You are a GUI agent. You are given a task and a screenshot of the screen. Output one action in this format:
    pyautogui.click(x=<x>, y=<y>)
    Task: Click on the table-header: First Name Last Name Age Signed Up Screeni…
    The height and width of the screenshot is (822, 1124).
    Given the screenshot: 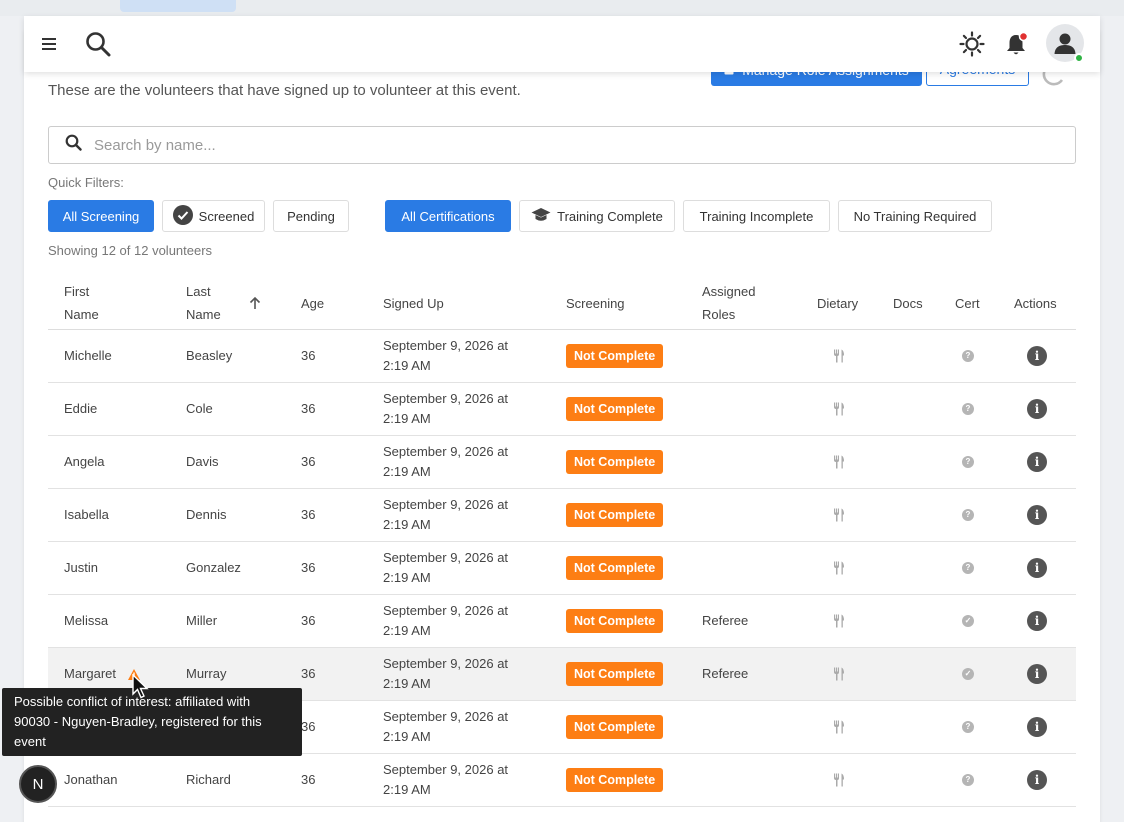 What is the action you would take?
    pyautogui.click(x=562, y=303)
    